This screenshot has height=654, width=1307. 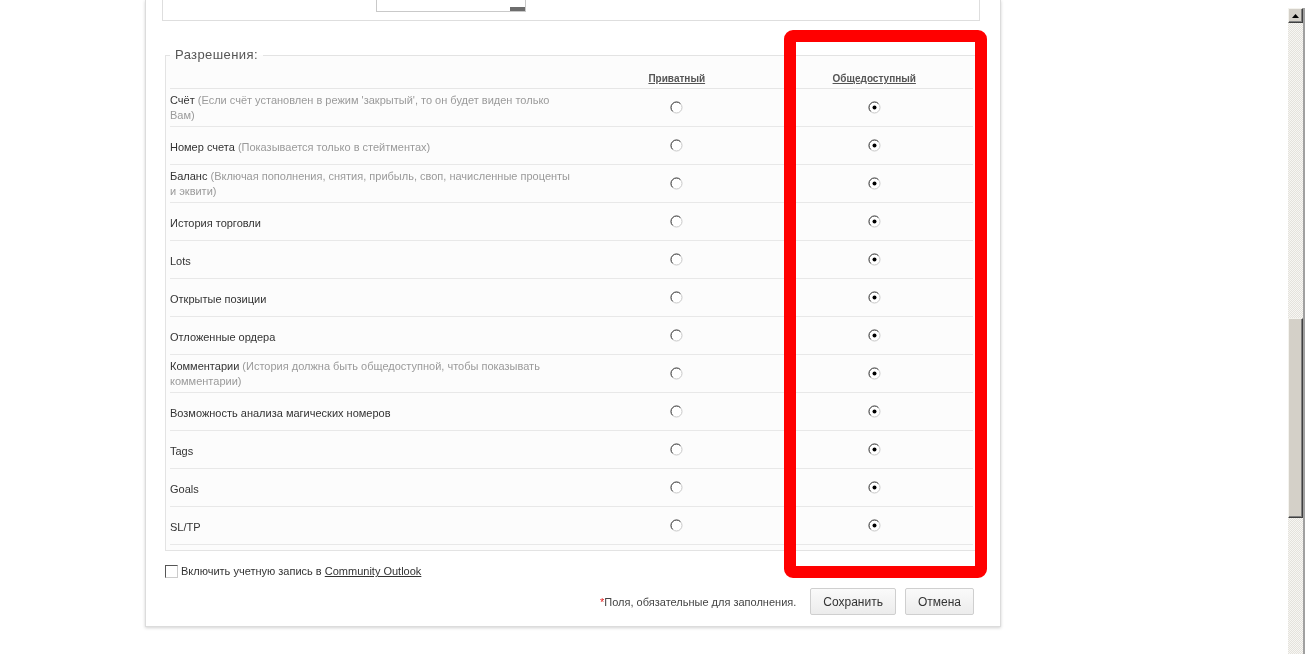 I want to click on permission-label: Lots, so click(x=180, y=261).